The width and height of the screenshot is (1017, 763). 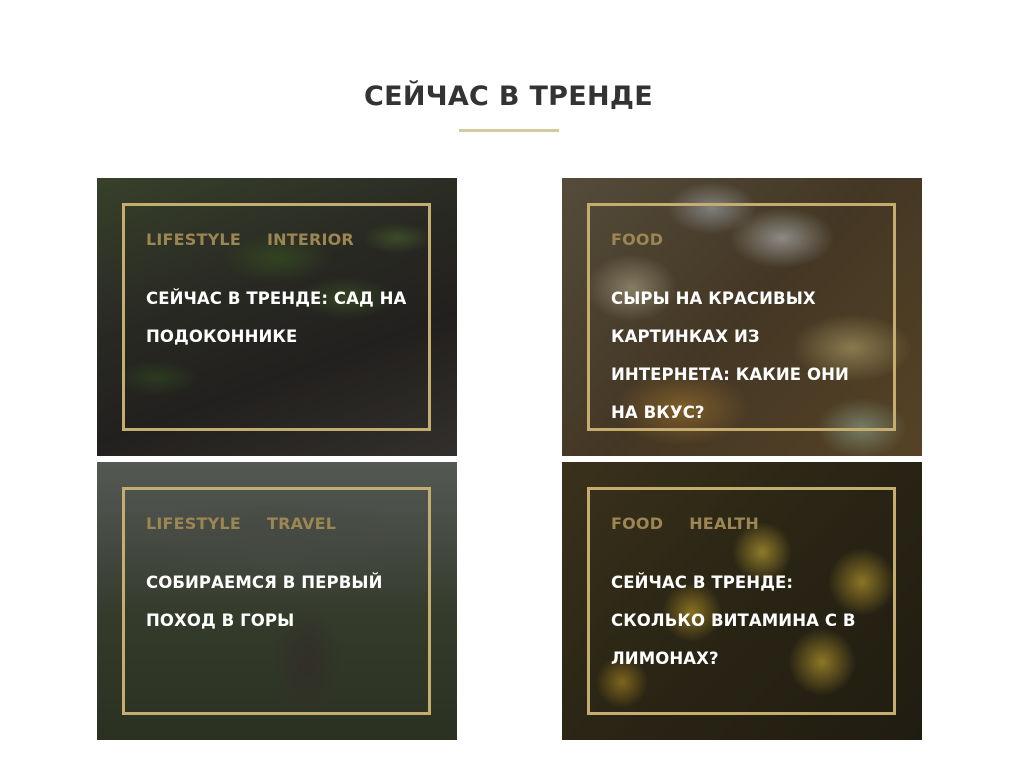 I want to click on card-title: СЕЙЧАС В ТРЕНДЕ: САД НА ПОДОКОННИКЕ, so click(x=278, y=318).